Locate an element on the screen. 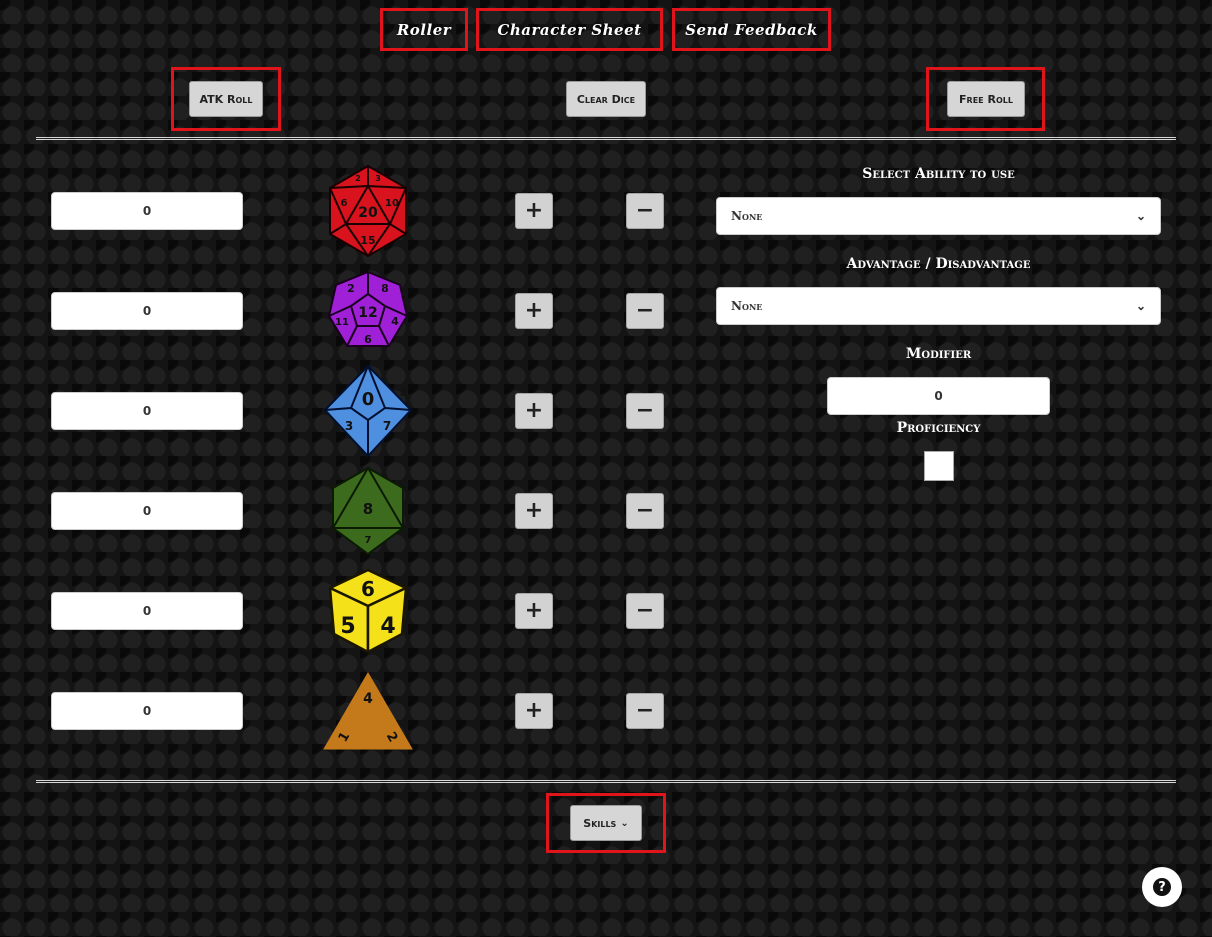  help-button: ? is located at coordinates (1162, 887).